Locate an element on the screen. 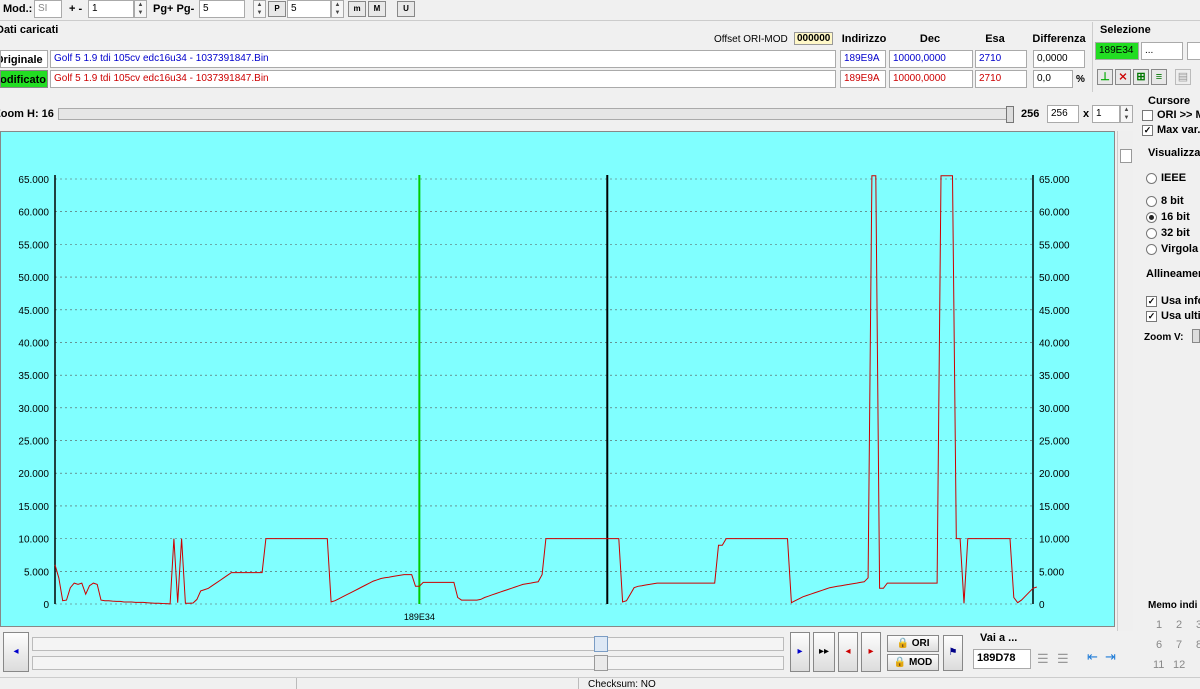  flag-icon: ⚑ is located at coordinates (953, 653).